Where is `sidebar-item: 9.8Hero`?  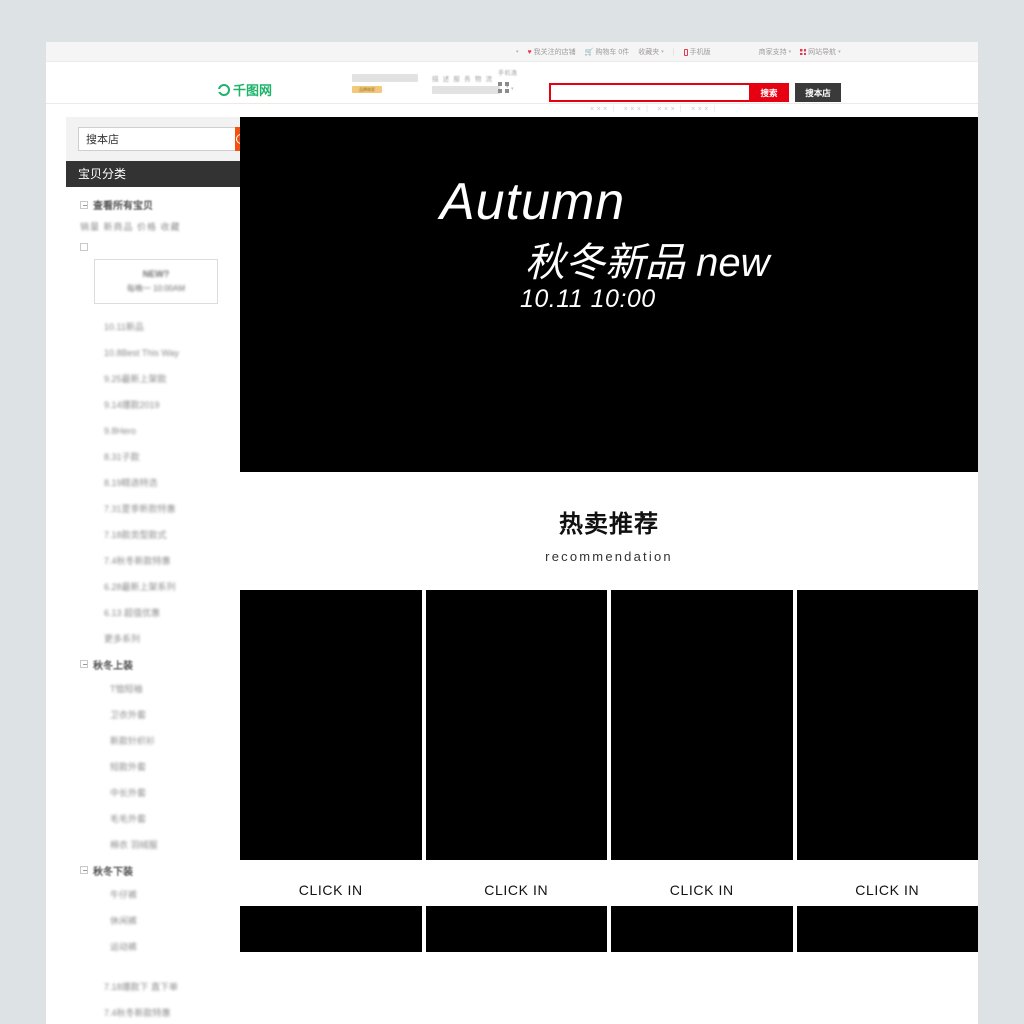 sidebar-item: 9.8Hero is located at coordinates (162, 431).